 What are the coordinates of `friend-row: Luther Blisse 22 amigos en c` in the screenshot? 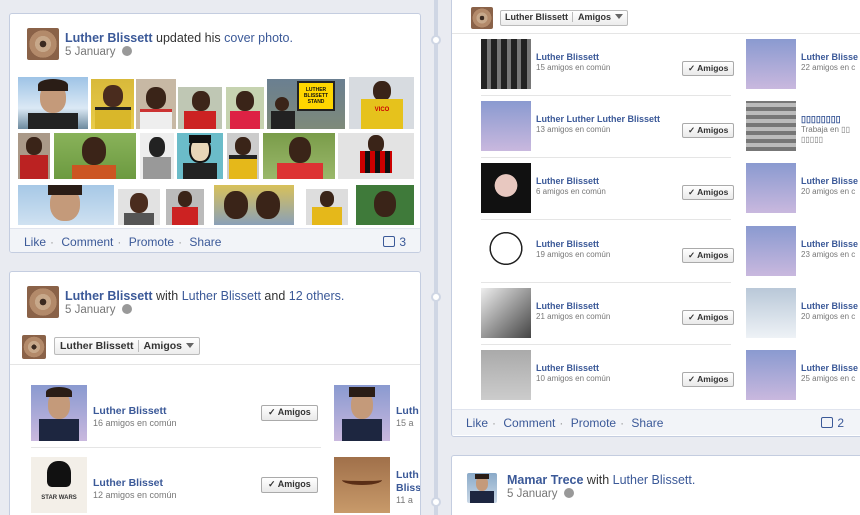 It's located at (803, 64).